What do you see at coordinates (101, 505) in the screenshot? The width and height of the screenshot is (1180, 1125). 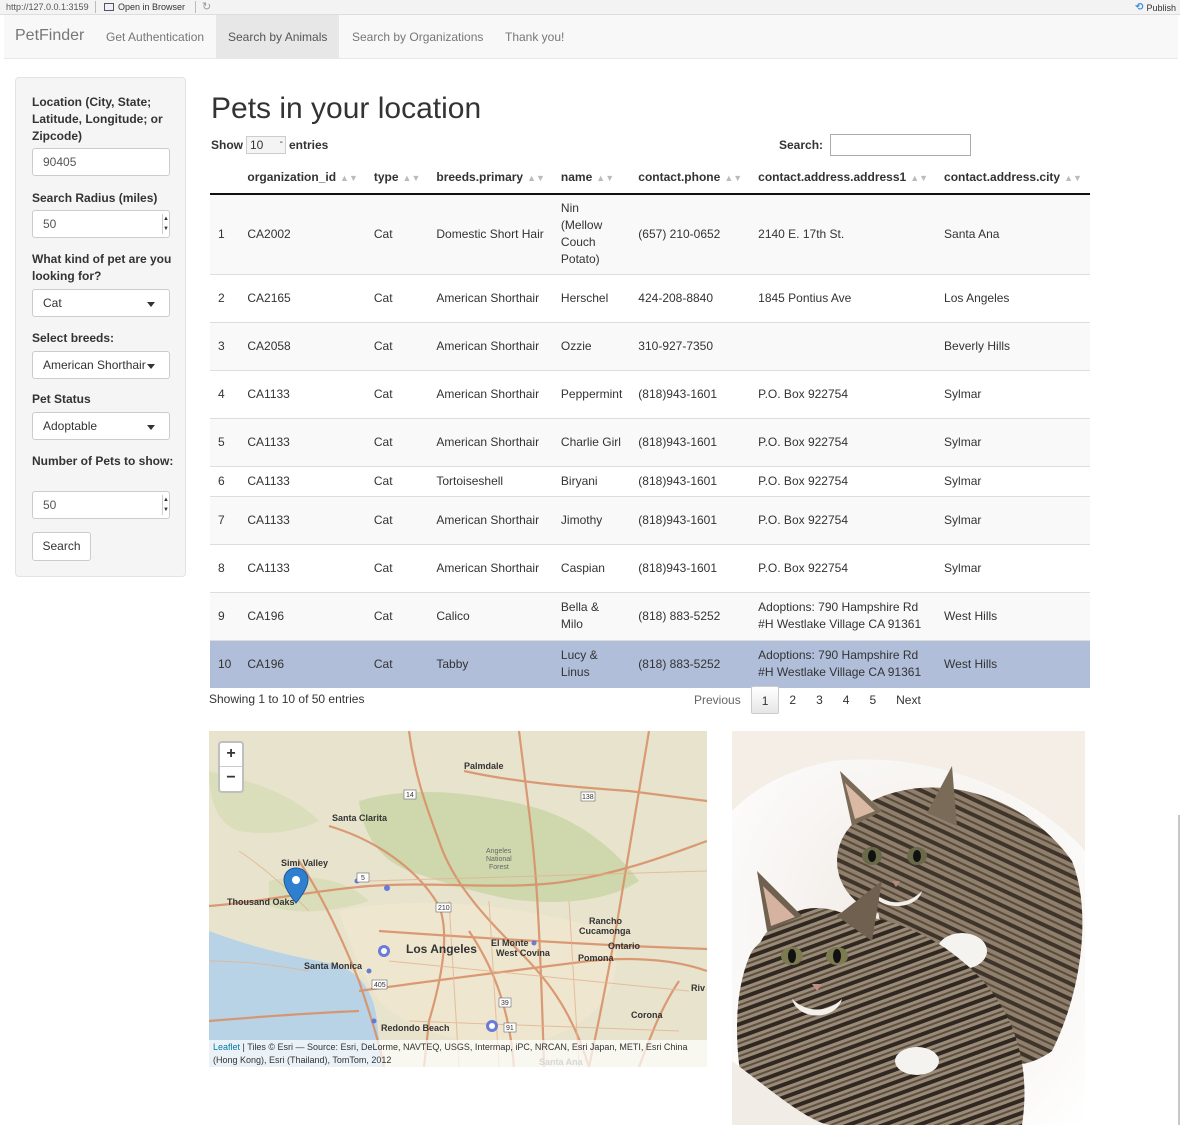 I see `count-input: 50 ▲ ▼` at bounding box center [101, 505].